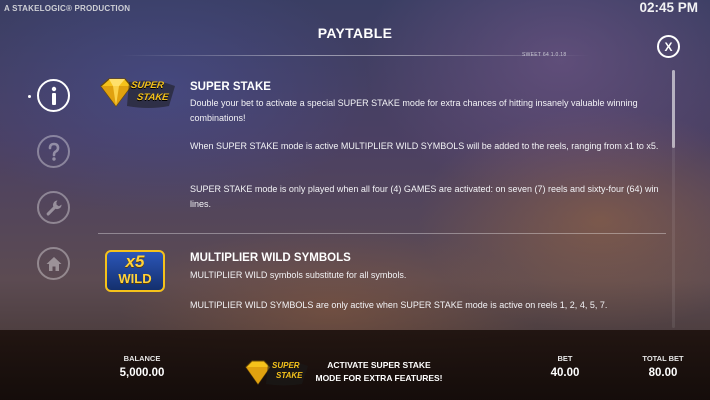 Image resolution: width=710 pixels, height=400 pixels. I want to click on close-button: X, so click(668, 46).